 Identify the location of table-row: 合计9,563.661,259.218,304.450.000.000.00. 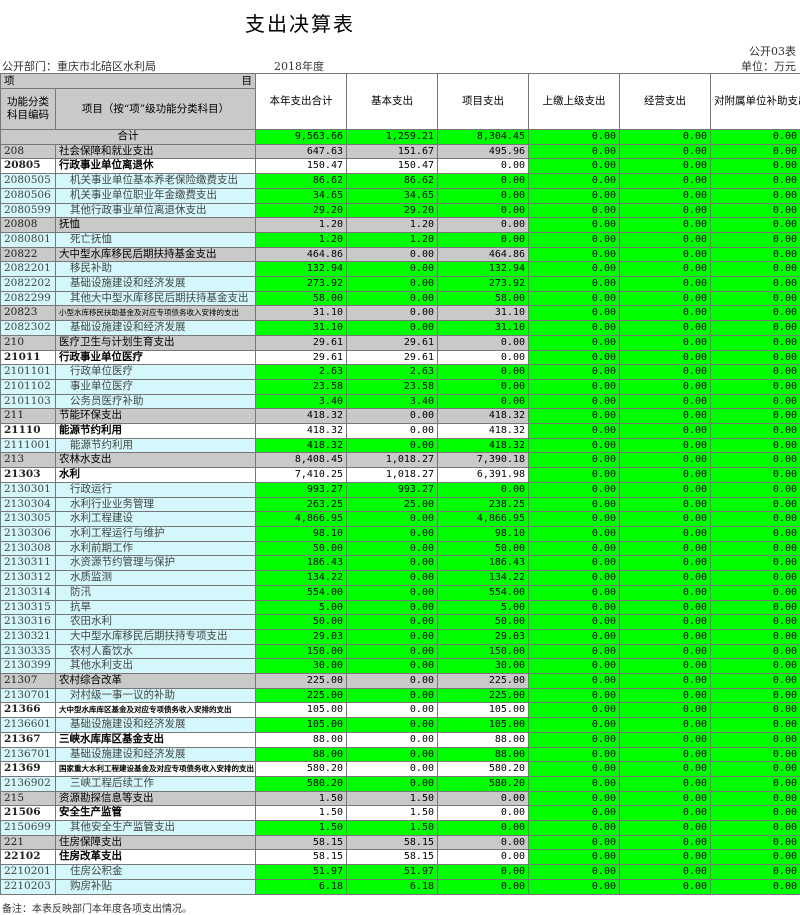
(400, 137).